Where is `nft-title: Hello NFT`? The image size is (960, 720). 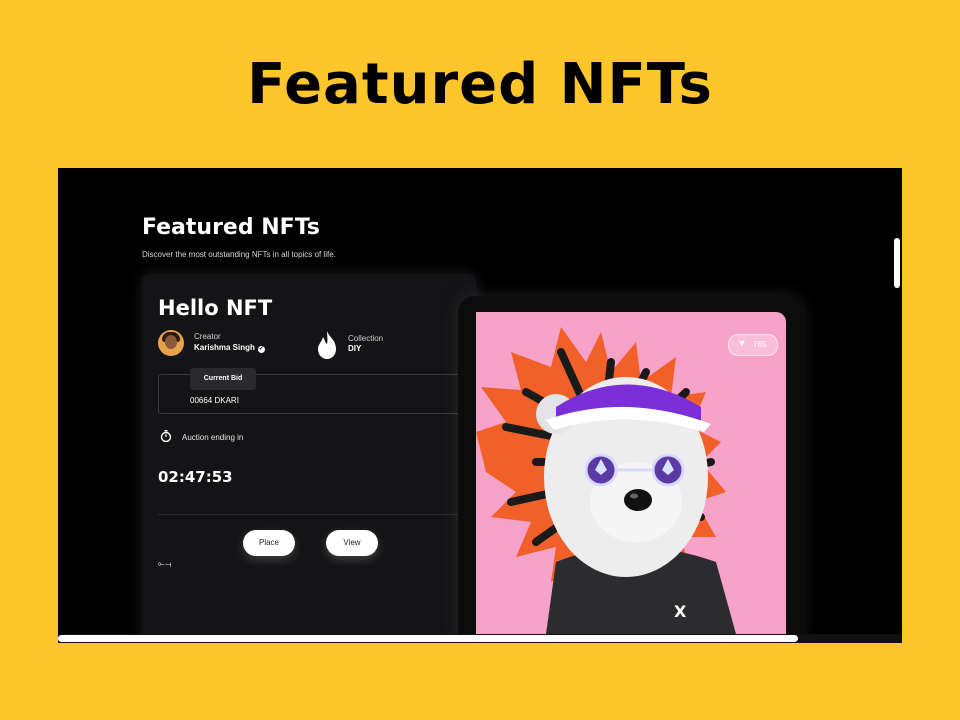 nft-title: Hello NFT is located at coordinates (215, 308).